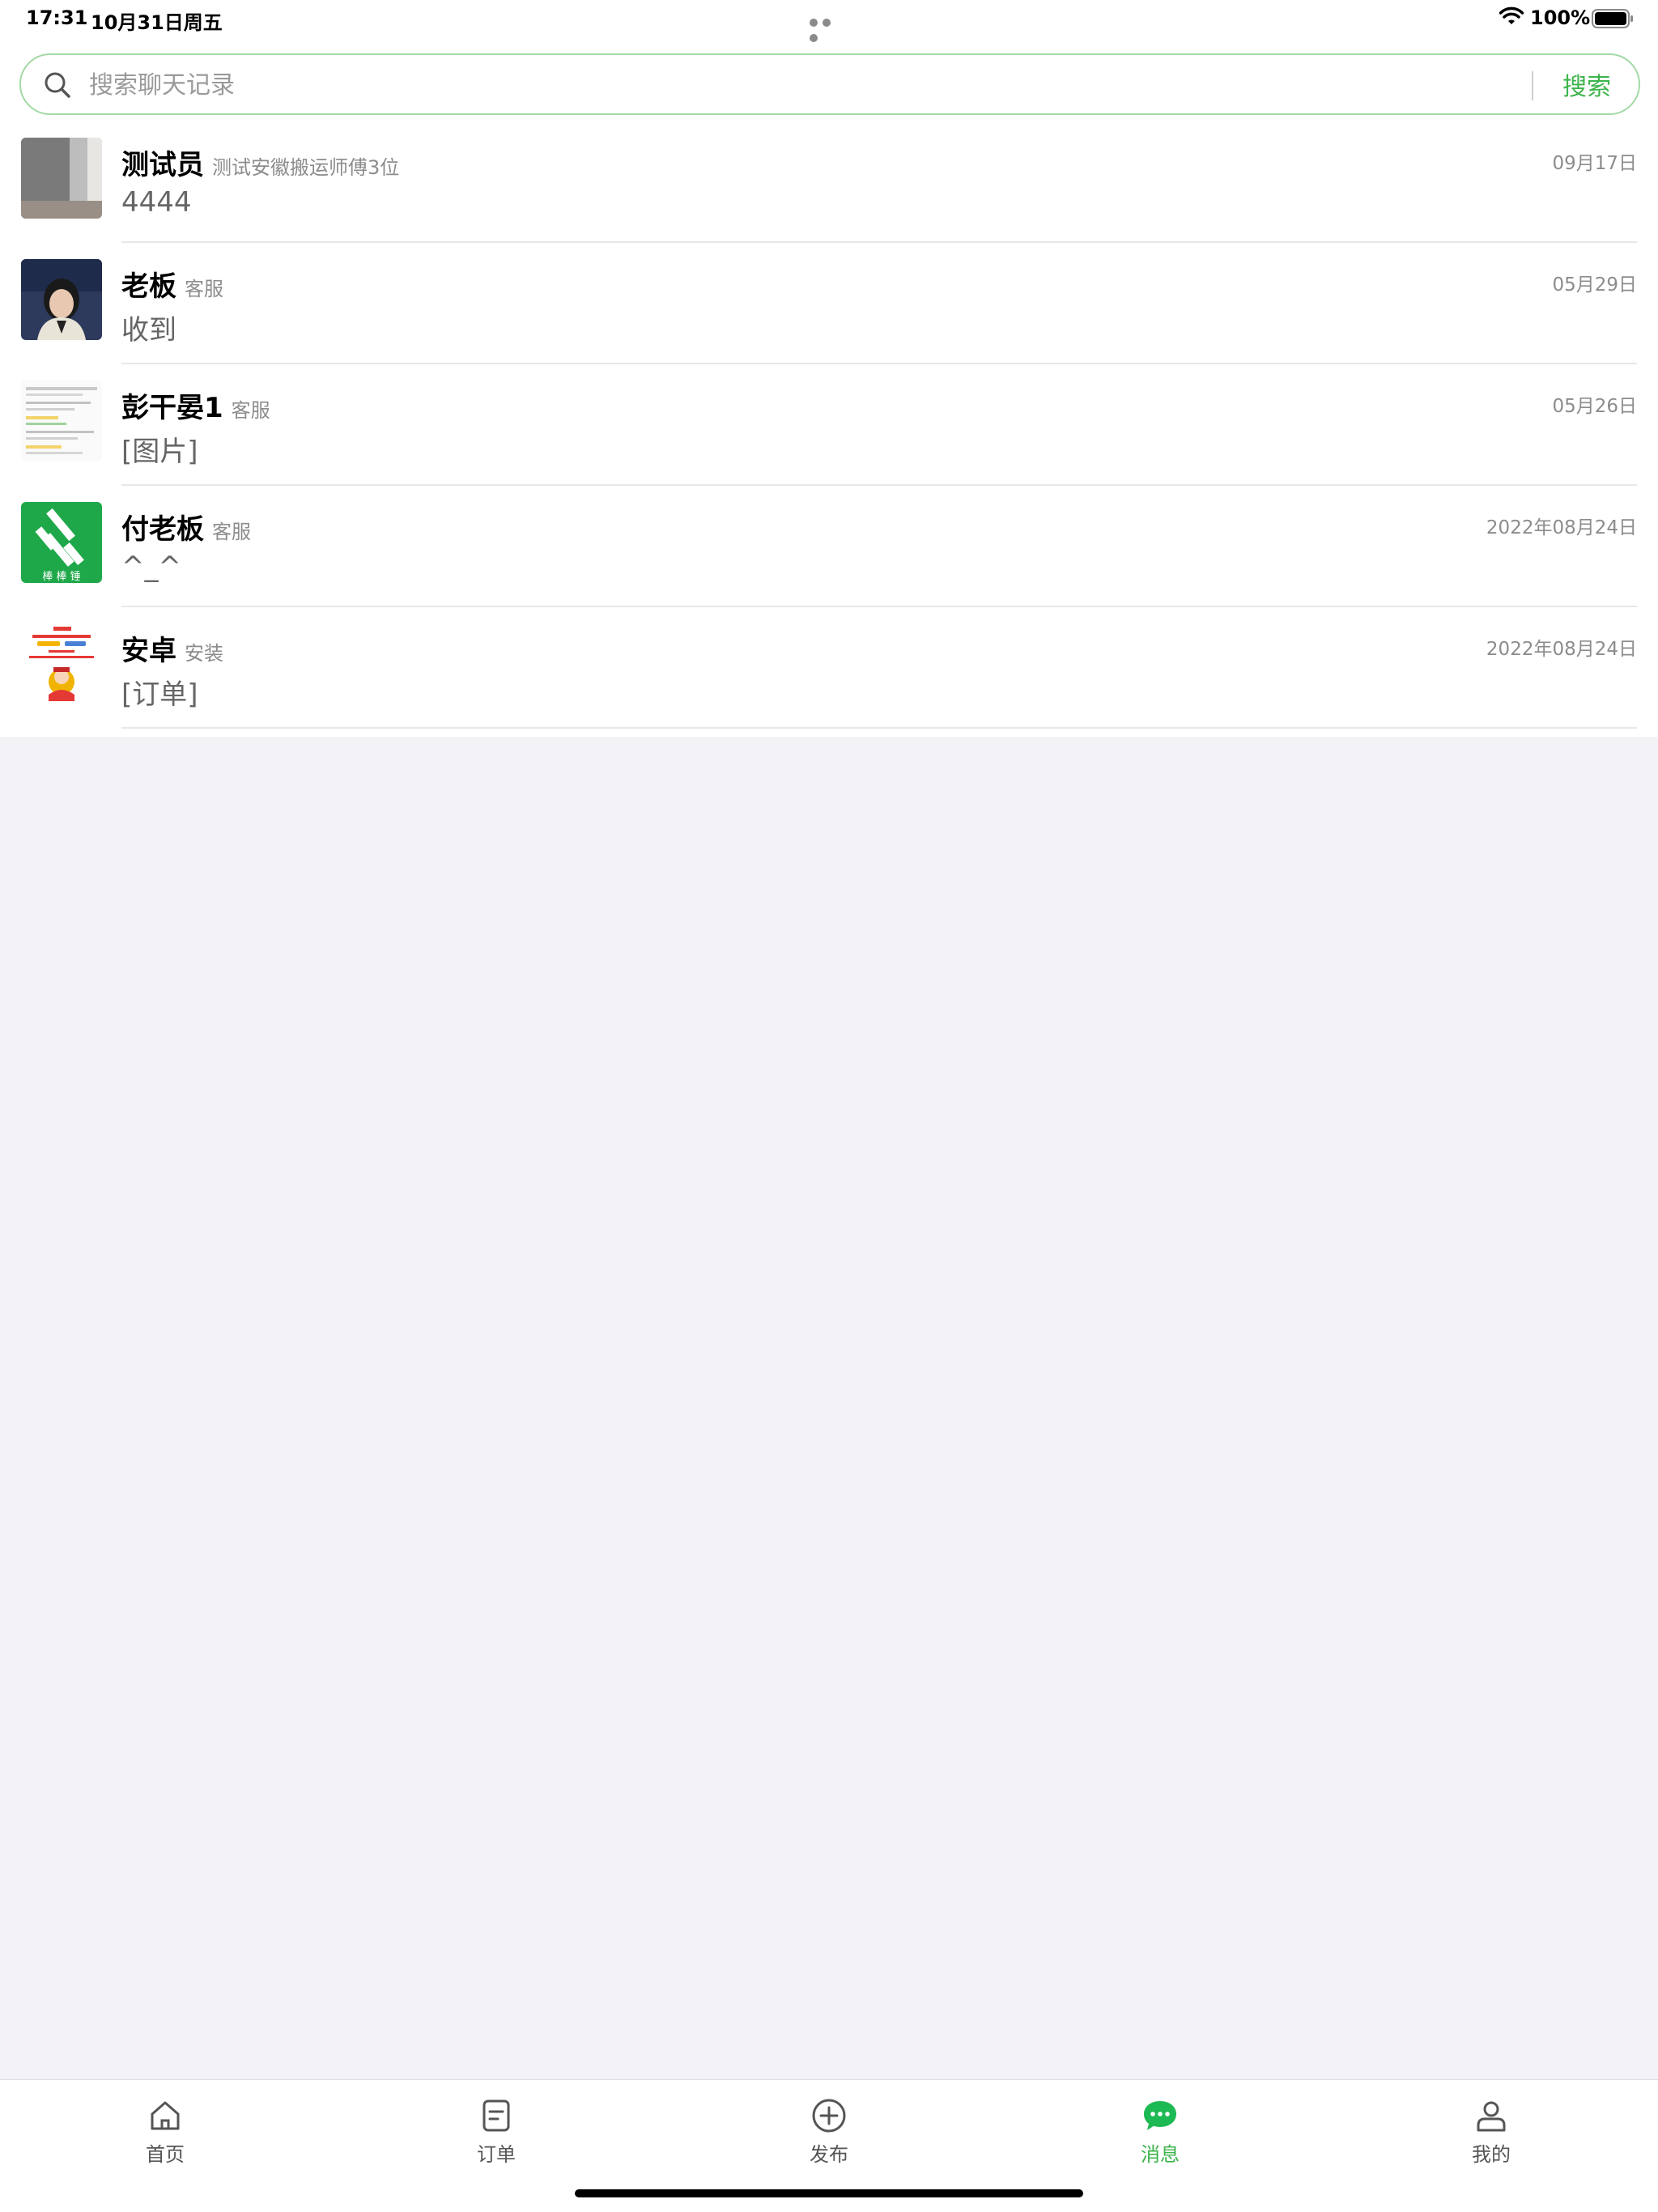 The height and width of the screenshot is (2212, 1658). What do you see at coordinates (879, 728) in the screenshot?
I see `divider` at bounding box center [879, 728].